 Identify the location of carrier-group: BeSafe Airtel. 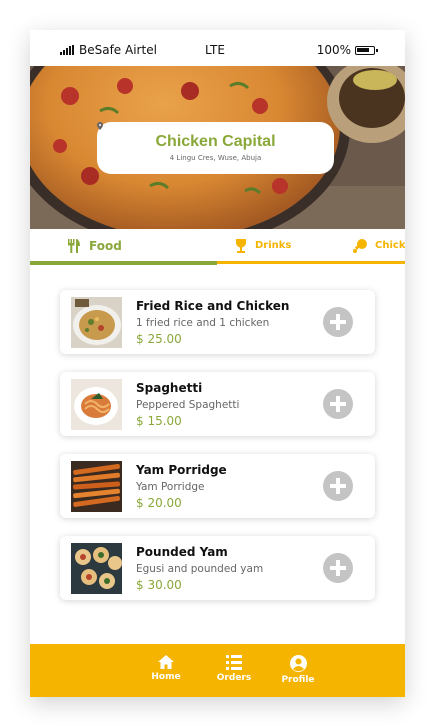
(108, 50).